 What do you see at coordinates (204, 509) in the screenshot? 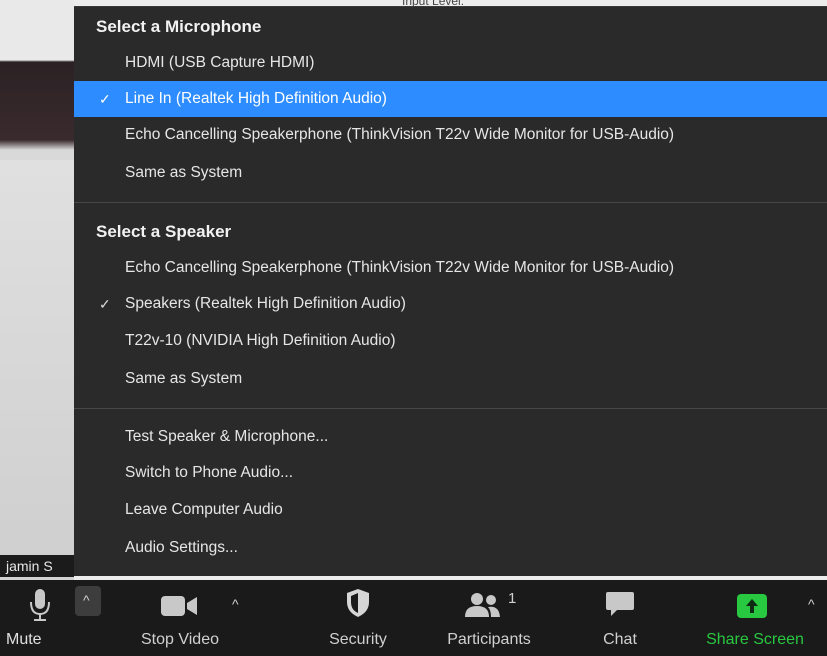
I see `action-label: Leave Computer Audio` at bounding box center [204, 509].